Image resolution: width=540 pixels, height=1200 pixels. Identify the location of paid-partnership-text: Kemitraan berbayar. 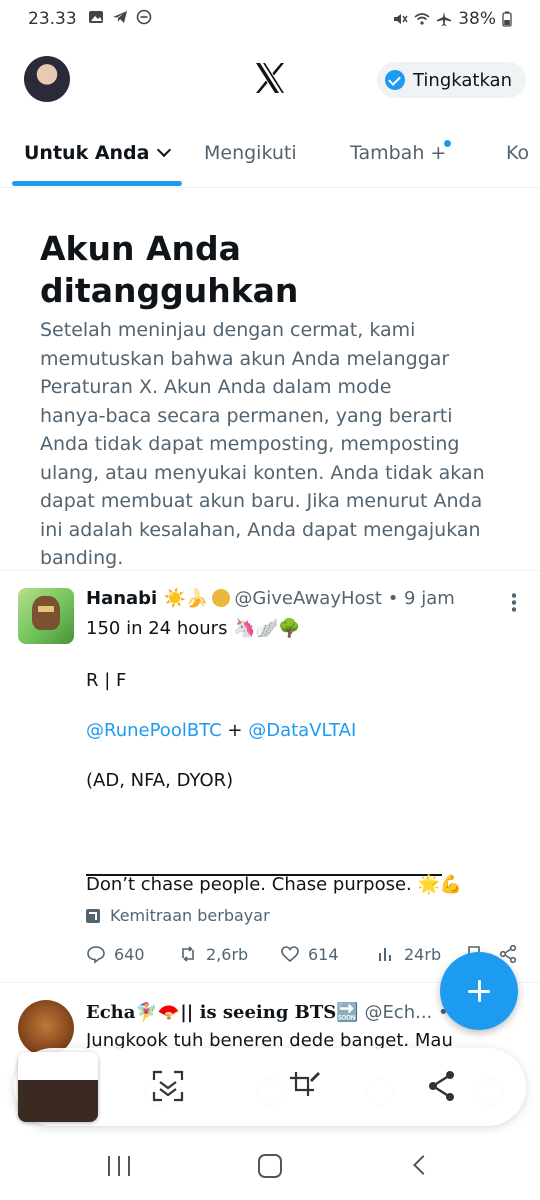
(190, 915).